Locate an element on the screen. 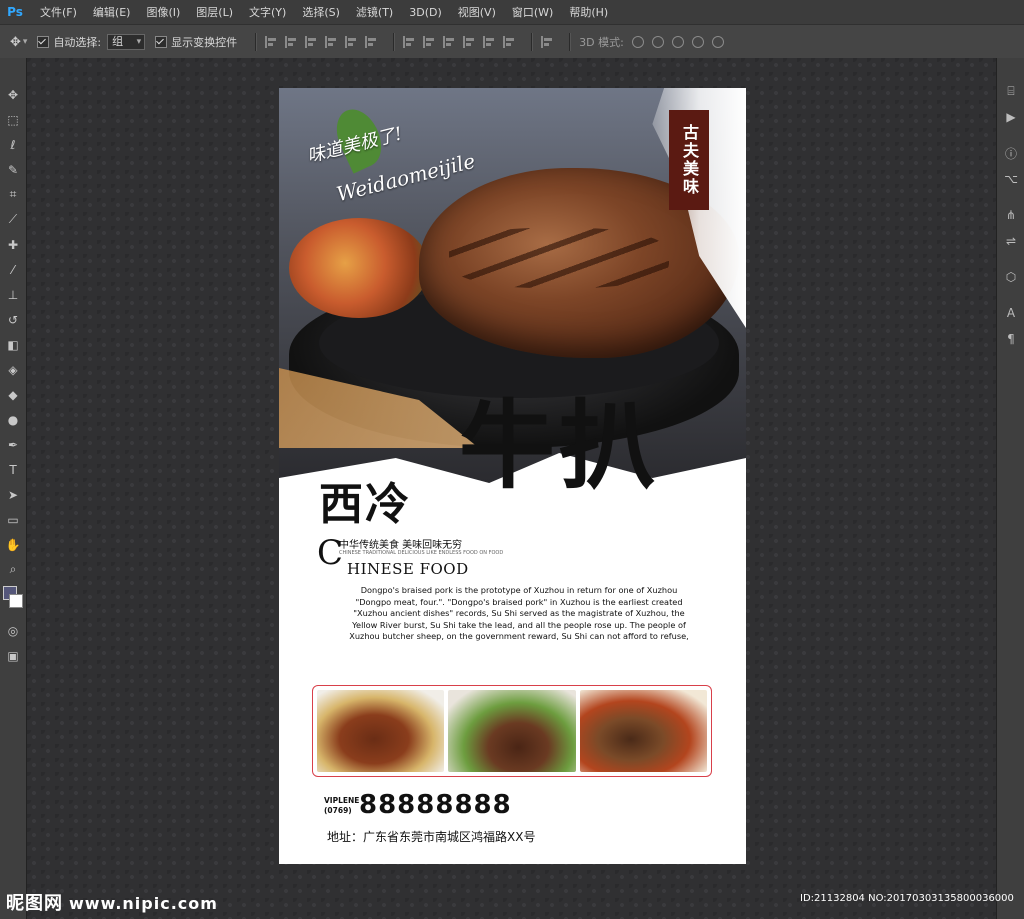  chevron-down-icon: ▾ is located at coordinates (25, 42).